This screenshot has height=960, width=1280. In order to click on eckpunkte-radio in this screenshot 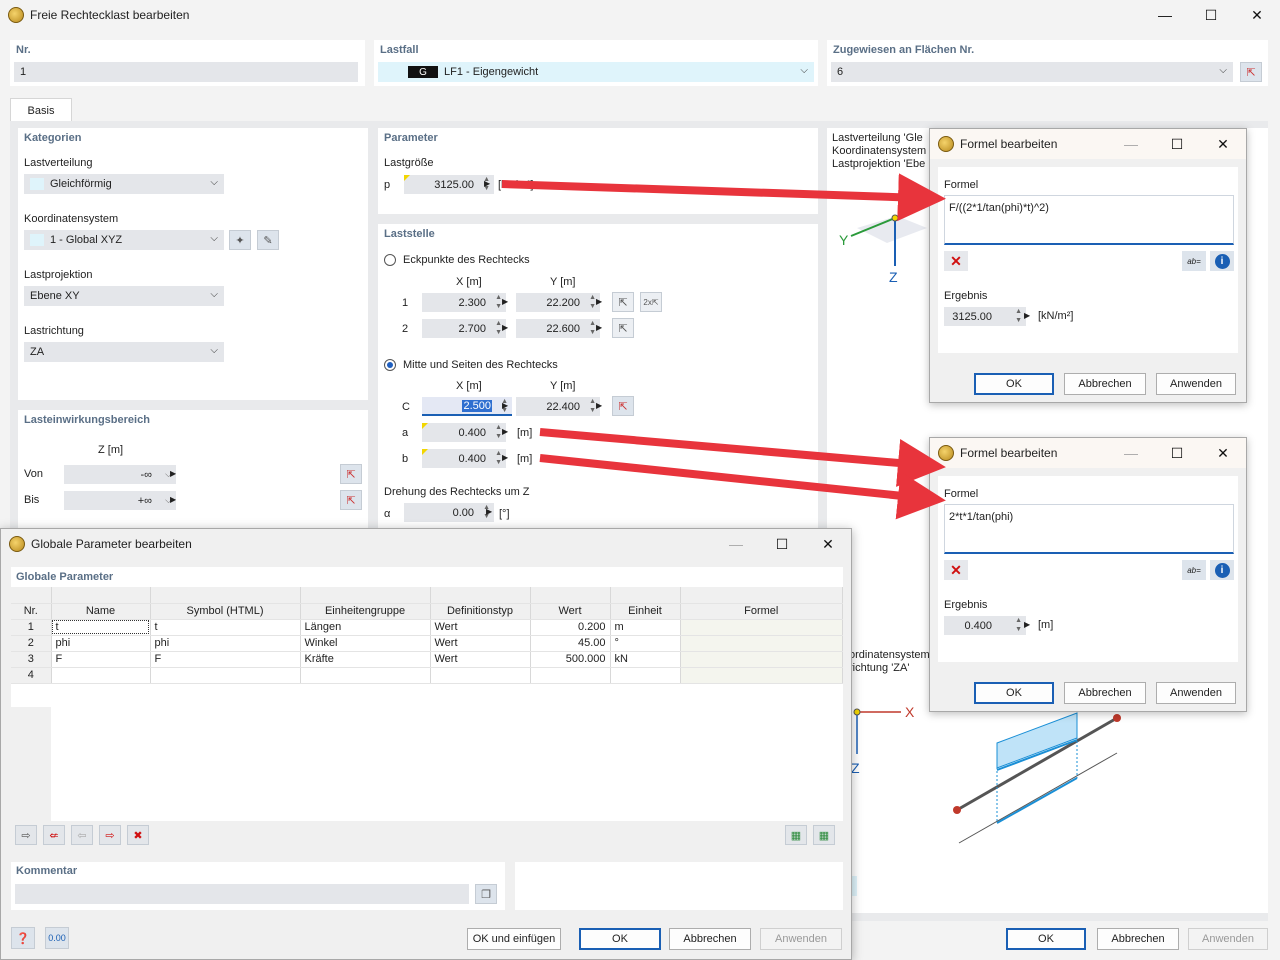, I will do `click(390, 260)`.